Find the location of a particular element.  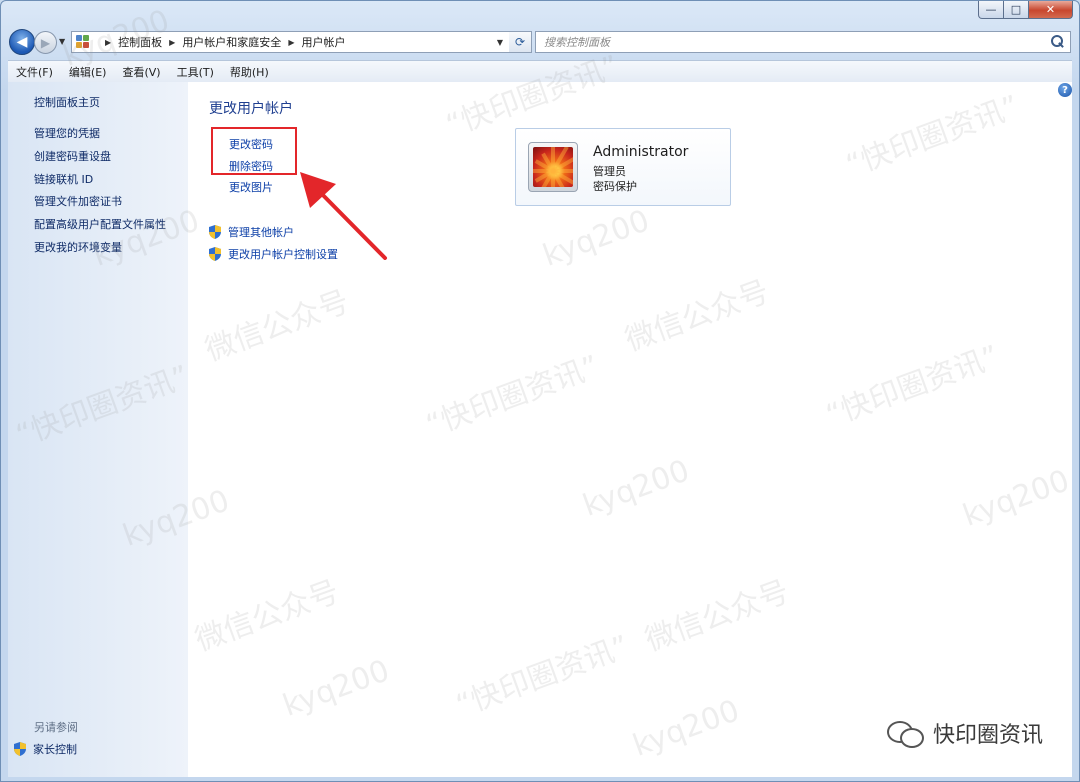

sidebar-item-link-online-id: 链接联机 ID is located at coordinates (63, 179).